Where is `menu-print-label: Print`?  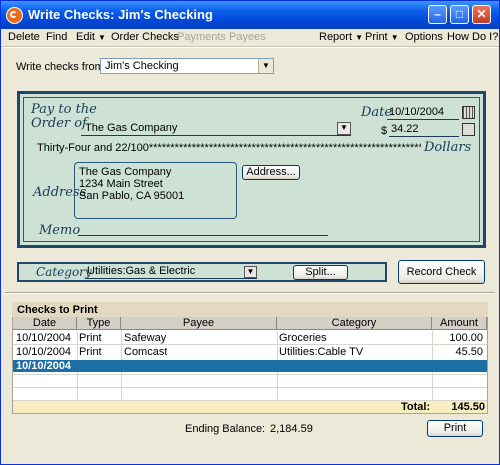
menu-print-label: Print is located at coordinates (376, 37).